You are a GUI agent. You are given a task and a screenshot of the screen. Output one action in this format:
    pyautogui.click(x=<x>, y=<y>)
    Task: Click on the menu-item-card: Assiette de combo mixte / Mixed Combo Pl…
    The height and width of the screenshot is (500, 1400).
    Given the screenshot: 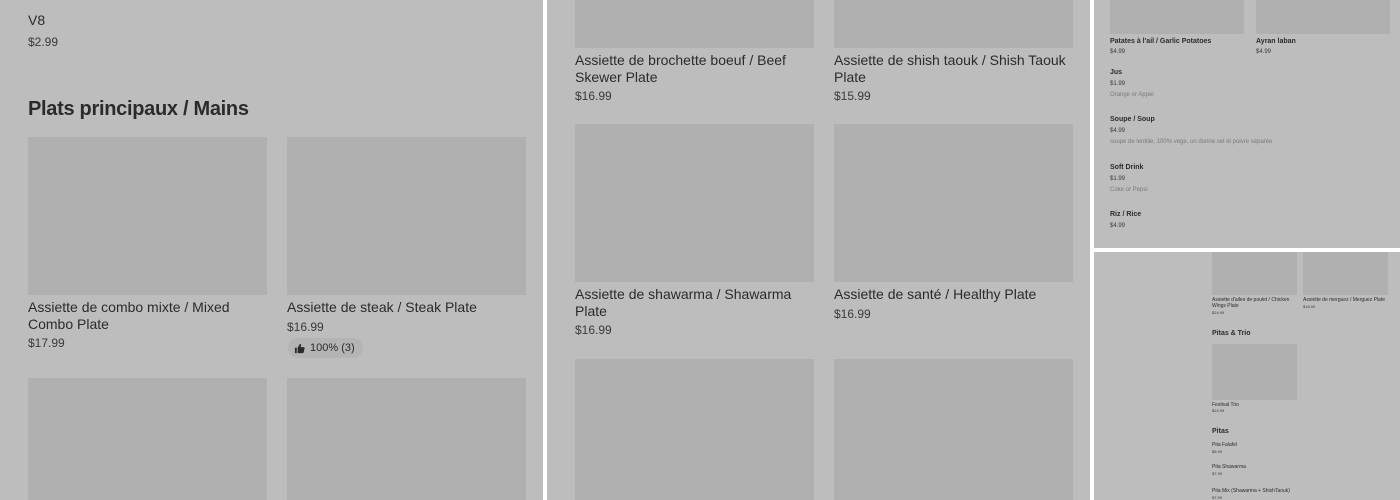 What is the action you would take?
    pyautogui.click(x=148, y=247)
    